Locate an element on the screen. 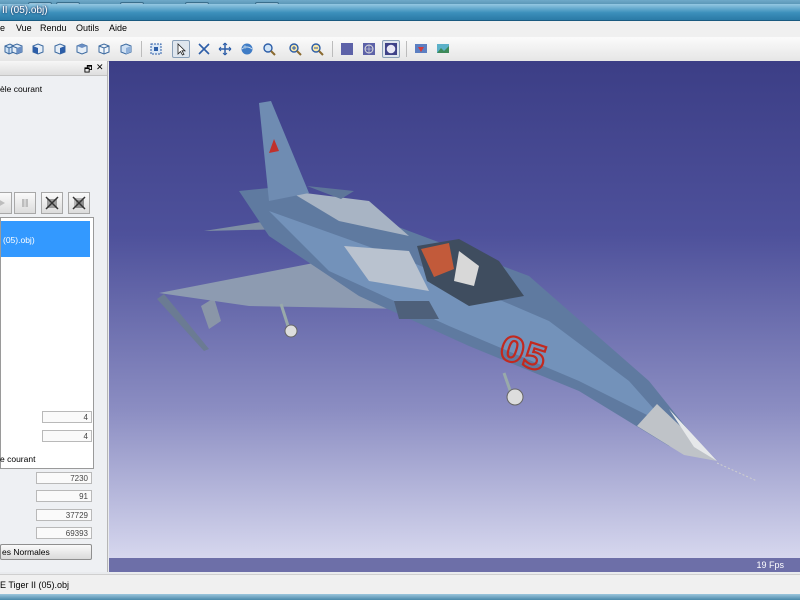 This screenshot has height=600, width=800. status-filename: E Tiger II (05).obj is located at coordinates (35, 585).